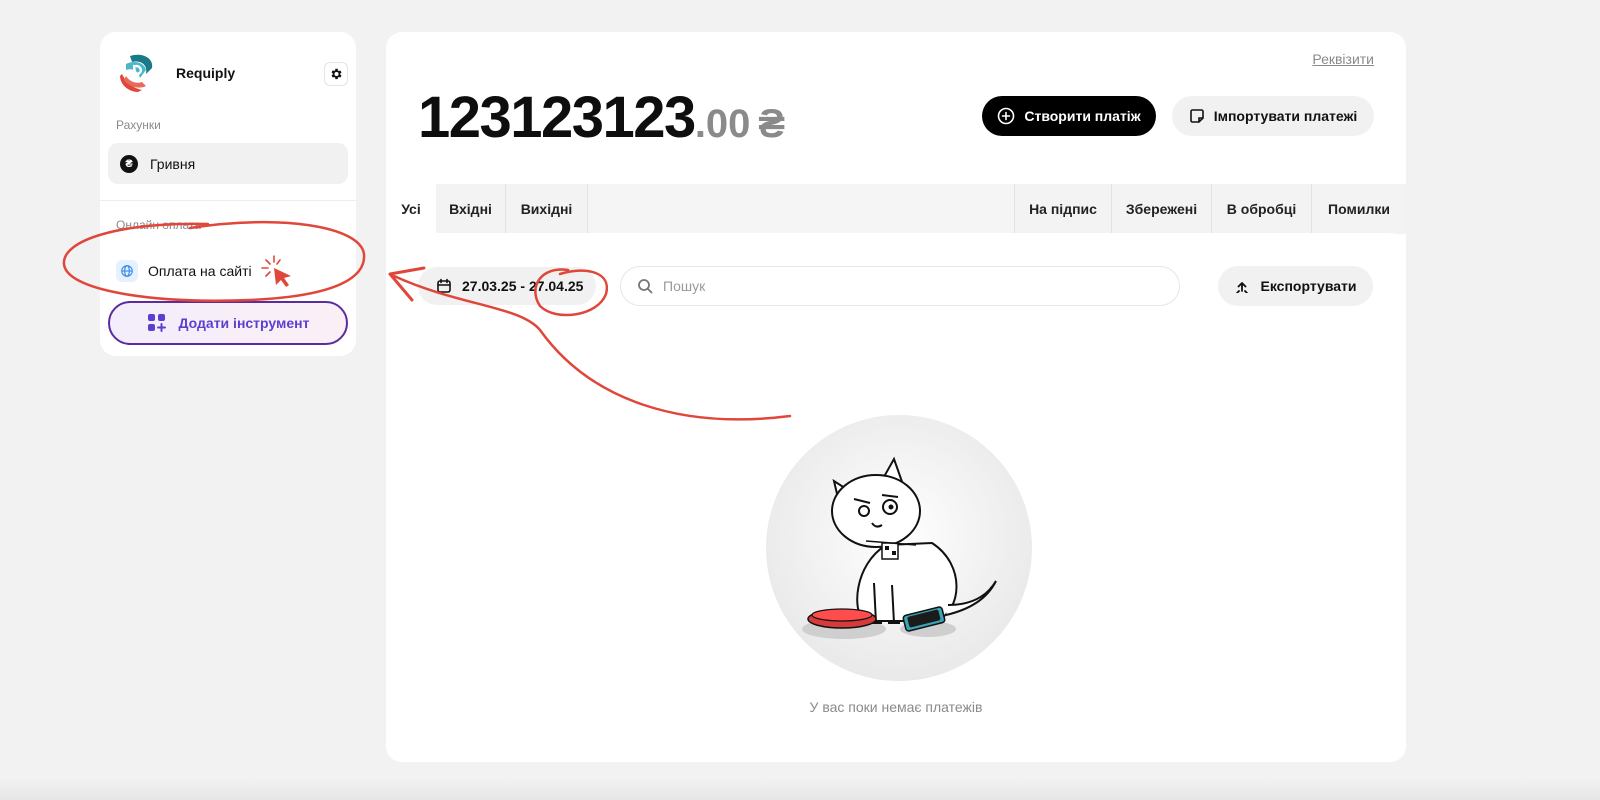  What do you see at coordinates (645, 286) in the screenshot?
I see `search-icon` at bounding box center [645, 286].